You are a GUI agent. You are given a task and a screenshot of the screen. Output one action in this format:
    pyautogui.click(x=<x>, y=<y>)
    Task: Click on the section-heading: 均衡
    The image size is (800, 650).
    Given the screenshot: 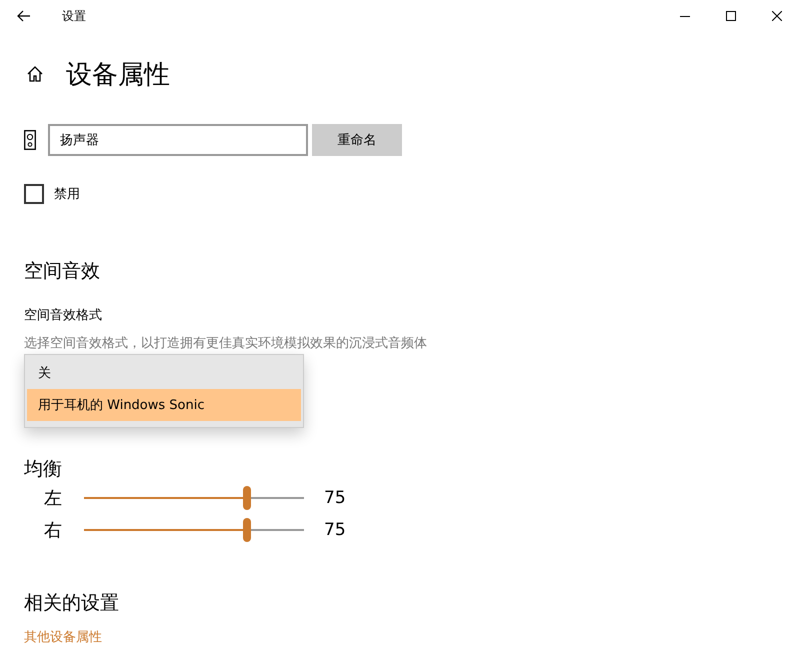 What is the action you would take?
    pyautogui.click(x=43, y=469)
    